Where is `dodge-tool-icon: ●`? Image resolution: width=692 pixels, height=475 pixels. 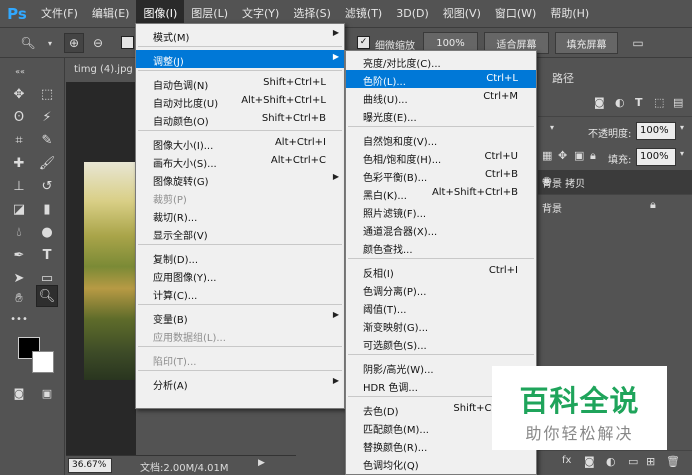
dodge-tool-icon: ● is located at coordinates (47, 232).